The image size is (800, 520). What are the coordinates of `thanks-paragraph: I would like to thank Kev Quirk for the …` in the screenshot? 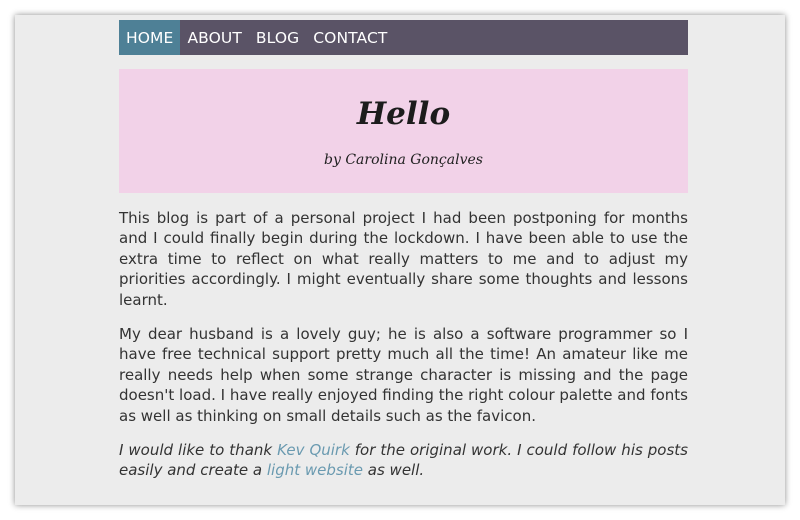 It's located at (403, 460).